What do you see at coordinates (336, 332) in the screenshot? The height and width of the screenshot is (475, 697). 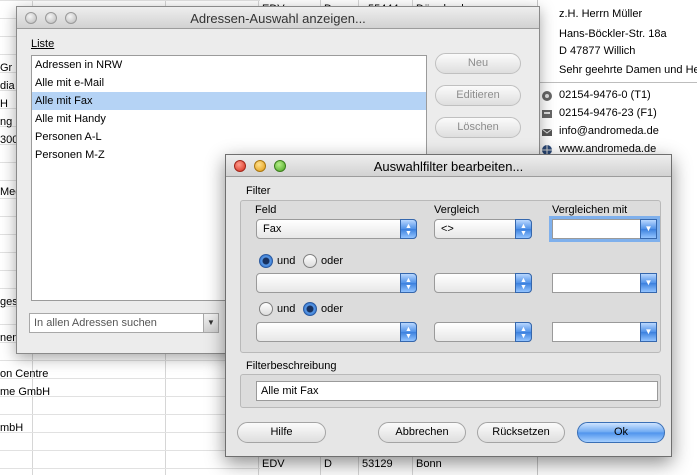 I see `field-popup-3: ▲ ▼` at bounding box center [336, 332].